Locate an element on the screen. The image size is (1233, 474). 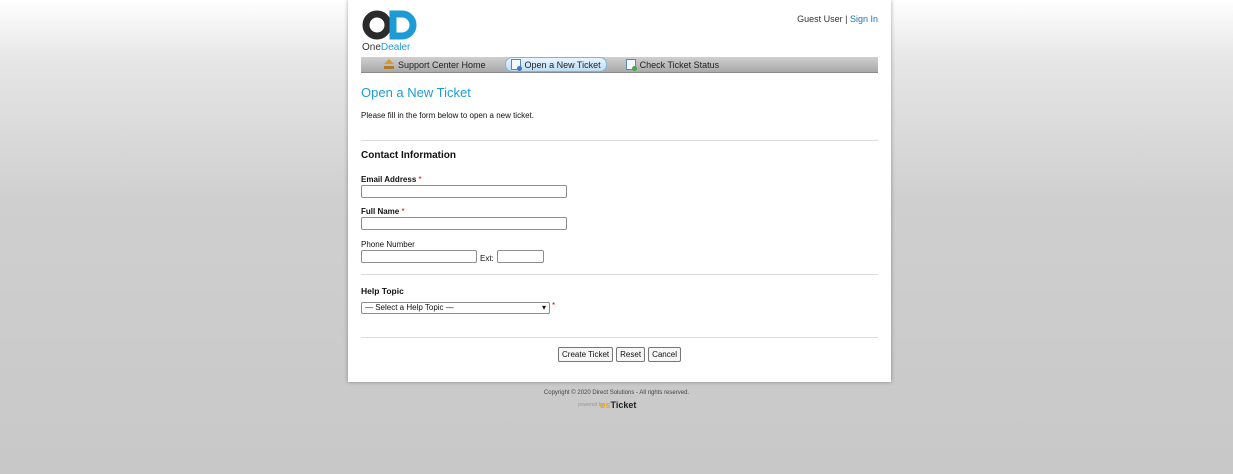
email-label-text: Email Address is located at coordinates (389, 179).